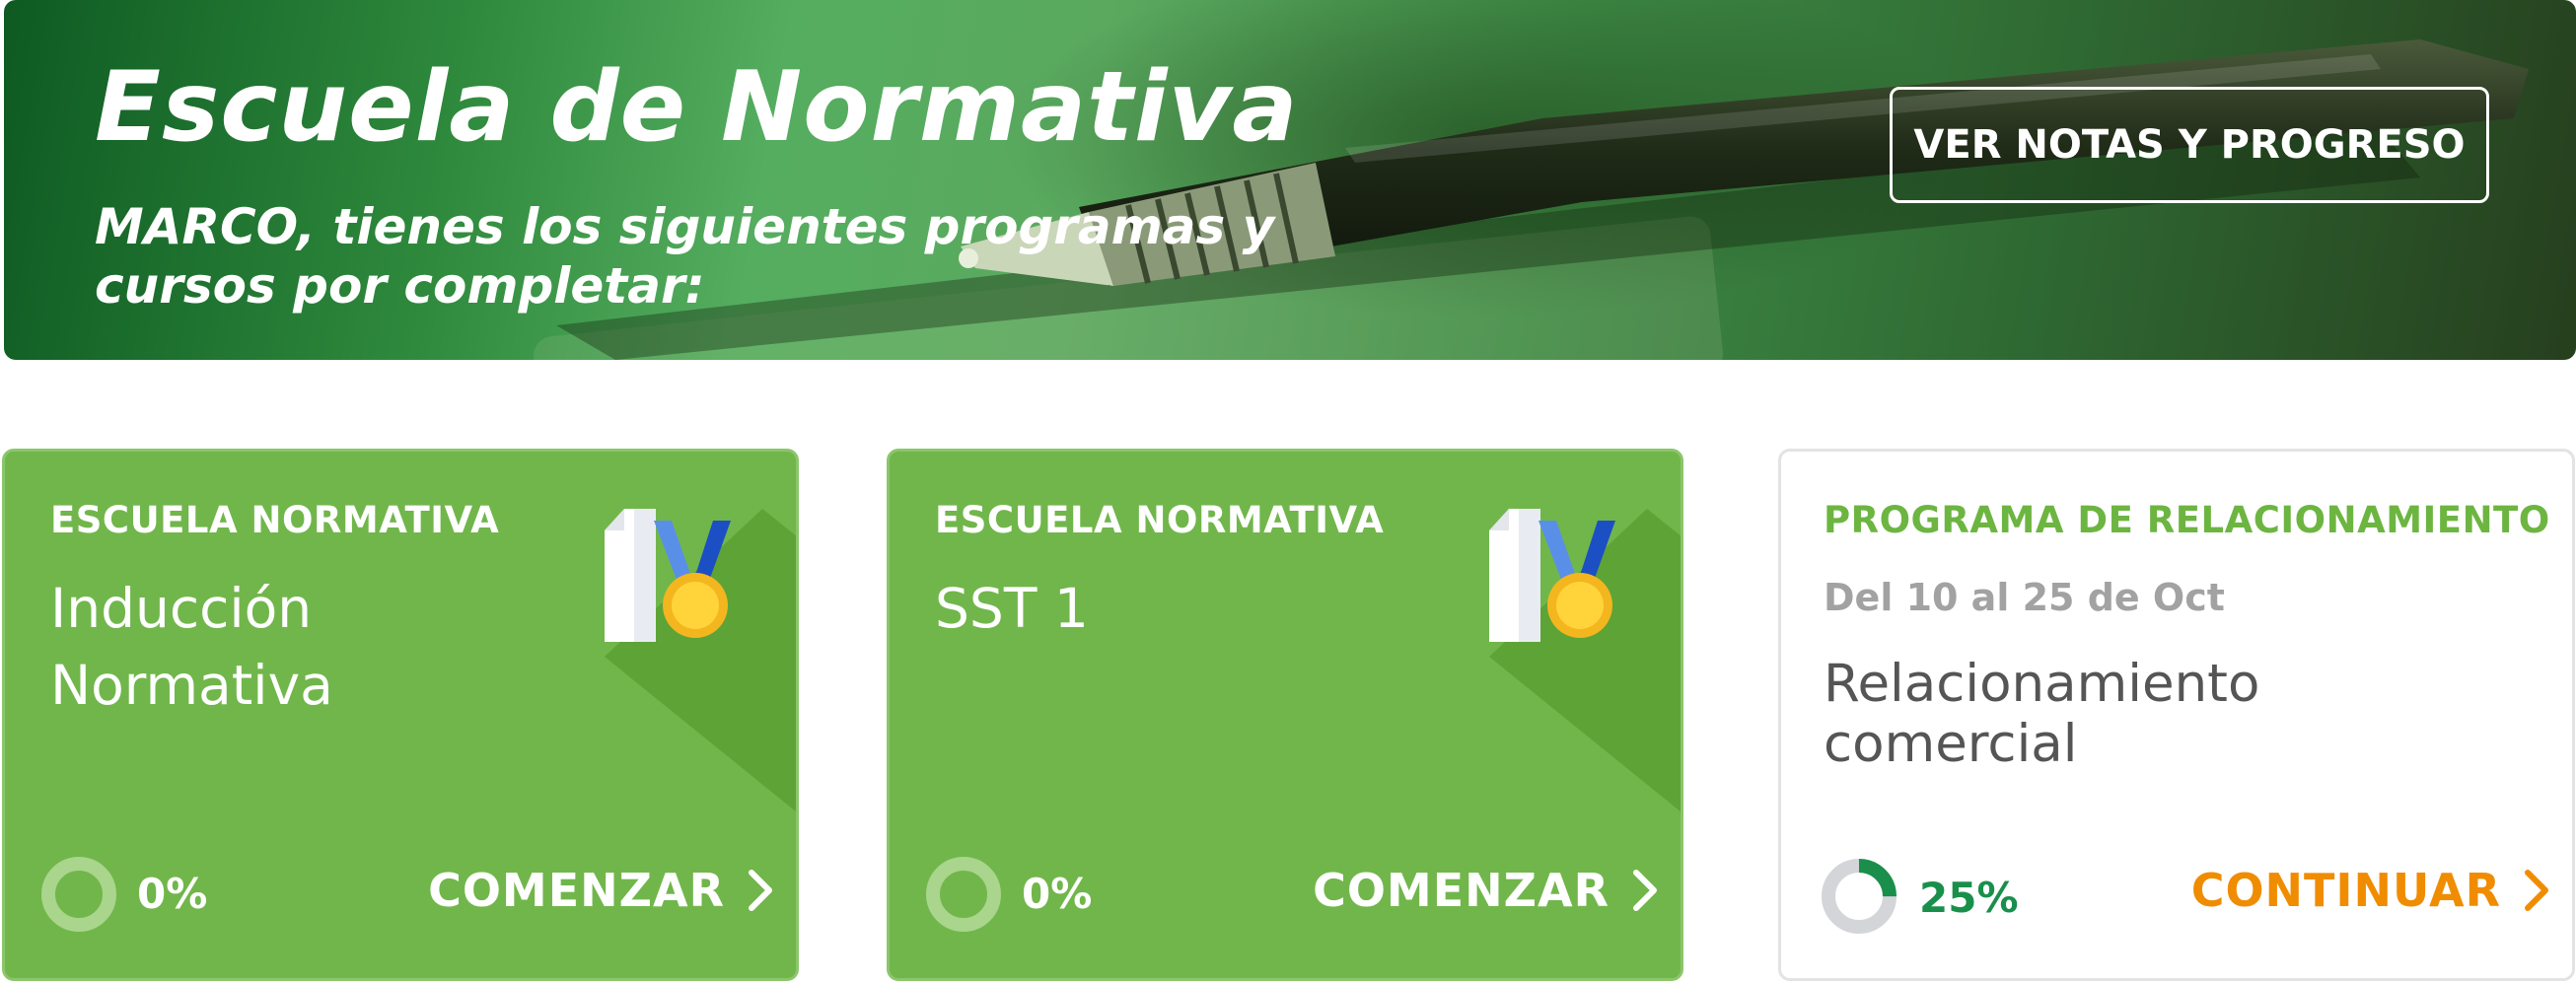 This screenshot has width=2576, height=984. Describe the element at coordinates (2345, 890) in the screenshot. I see `continue-program-label: CONTINUAR` at that location.